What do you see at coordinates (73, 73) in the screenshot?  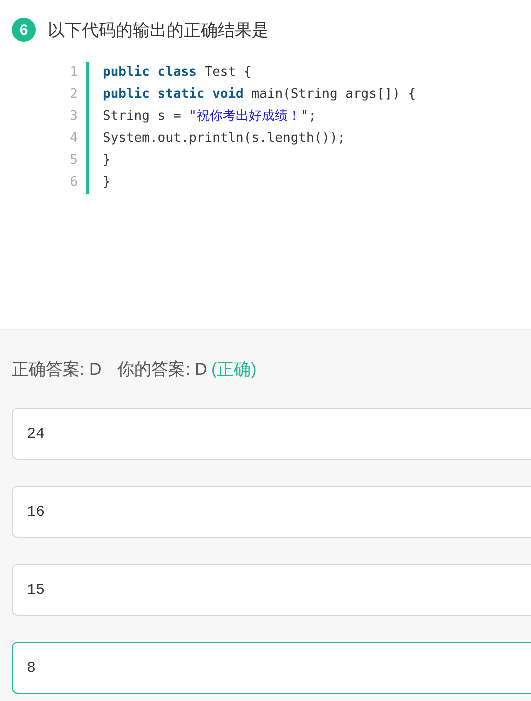 I see `line-number: 1` at bounding box center [73, 73].